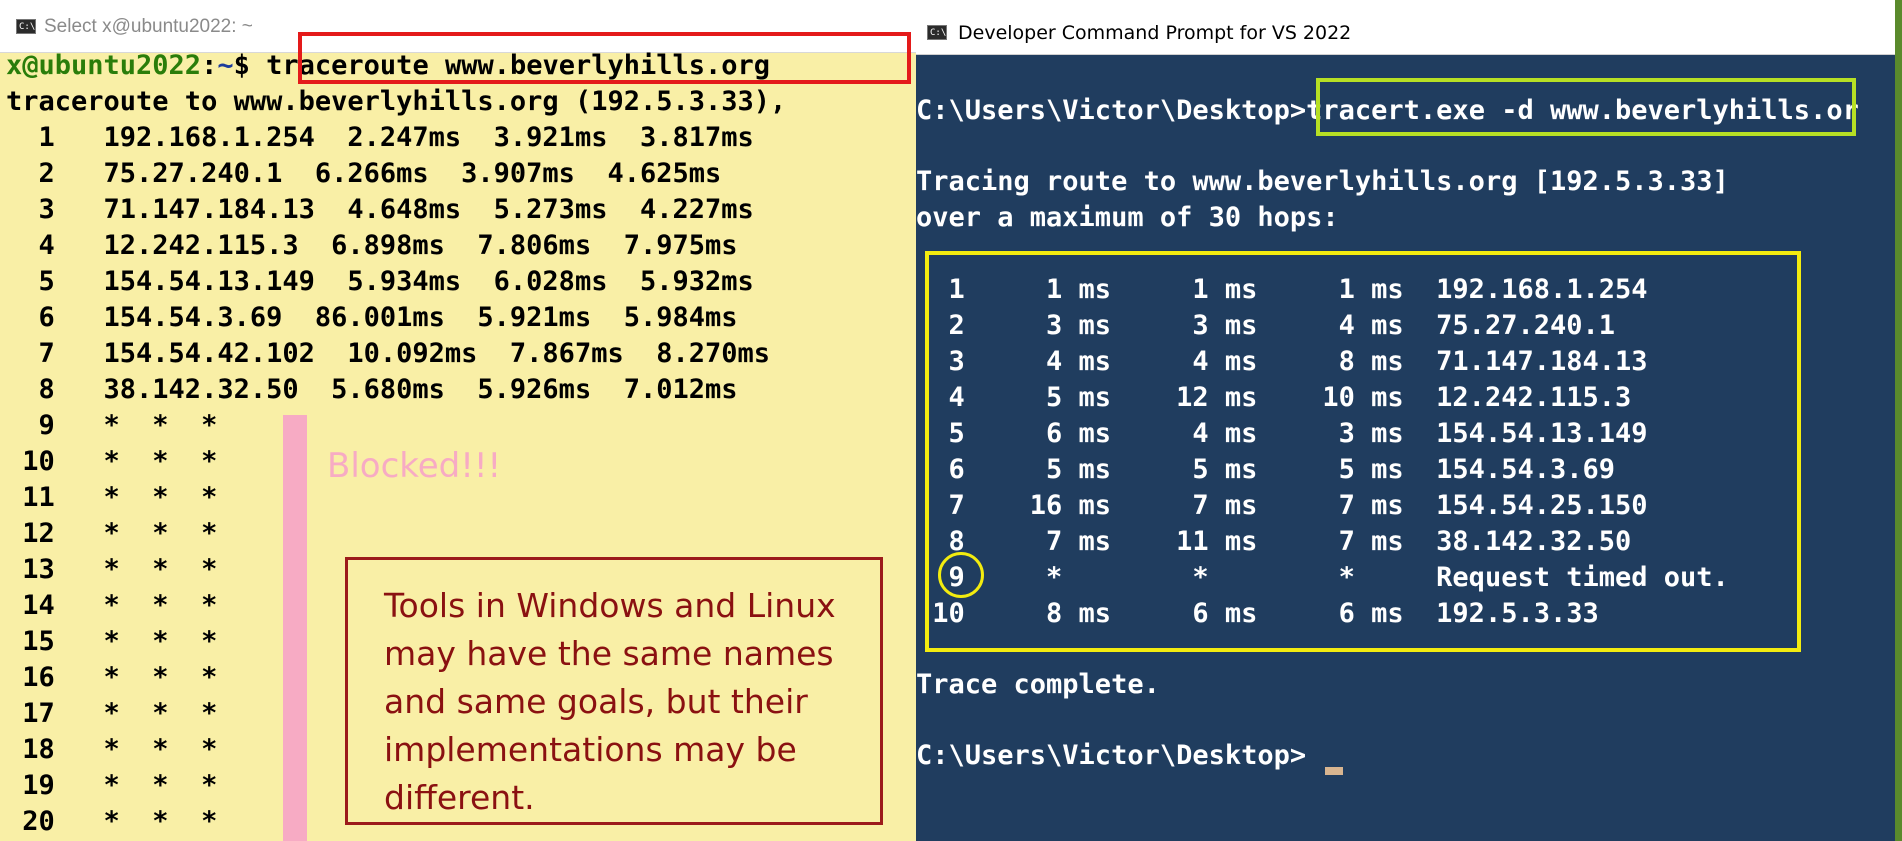 This screenshot has width=1902, height=841. I want to click on traceroute-hop-row: 14 * * *, so click(112, 605).